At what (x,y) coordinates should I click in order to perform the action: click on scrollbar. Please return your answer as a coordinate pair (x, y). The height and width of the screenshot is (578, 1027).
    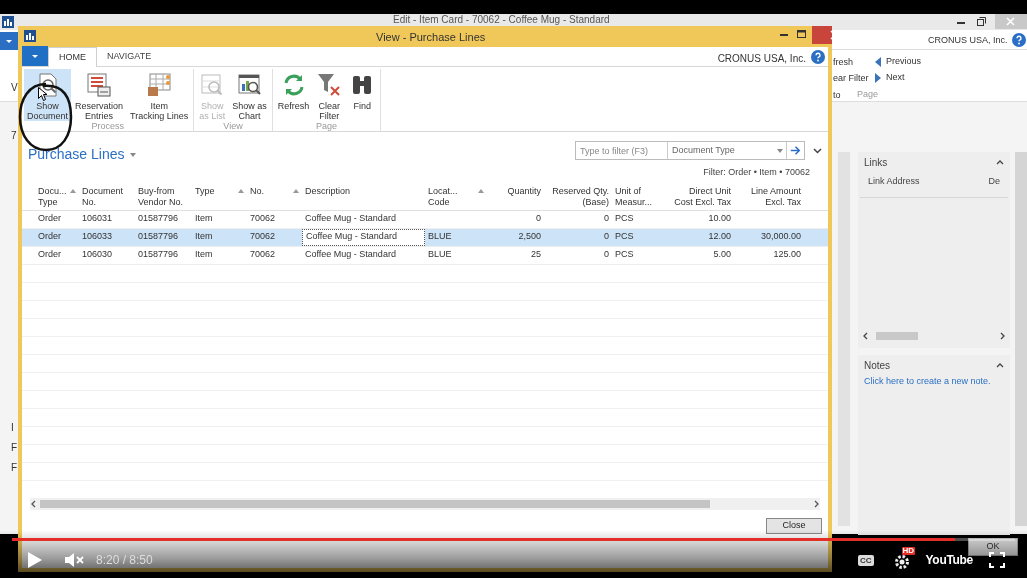
    Looking at the image, I should click on (1021, 339).